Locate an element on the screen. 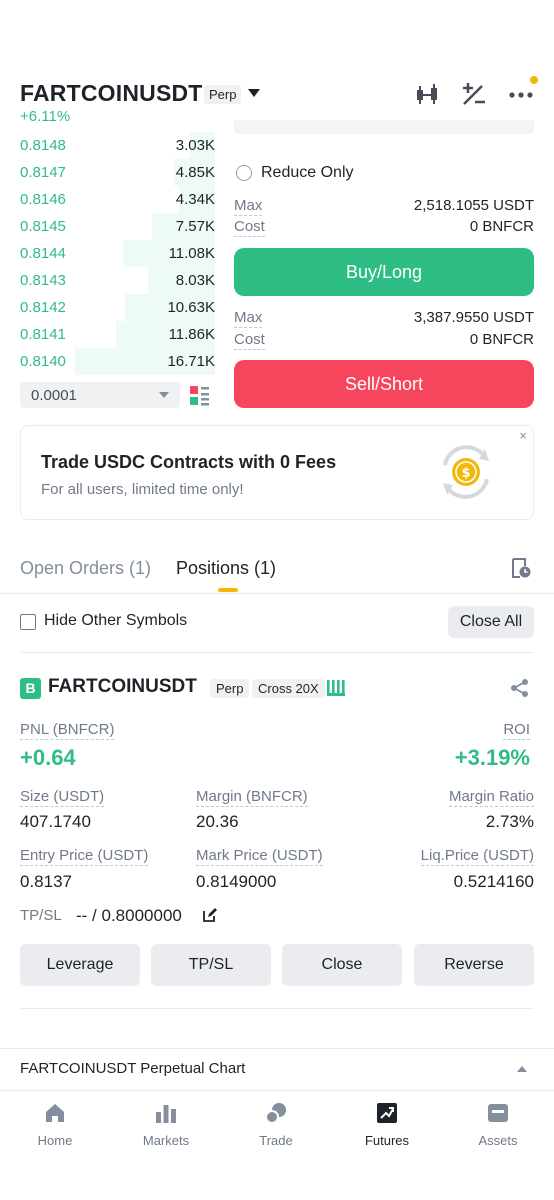  pnl-value: +0.64 is located at coordinates (48, 757).